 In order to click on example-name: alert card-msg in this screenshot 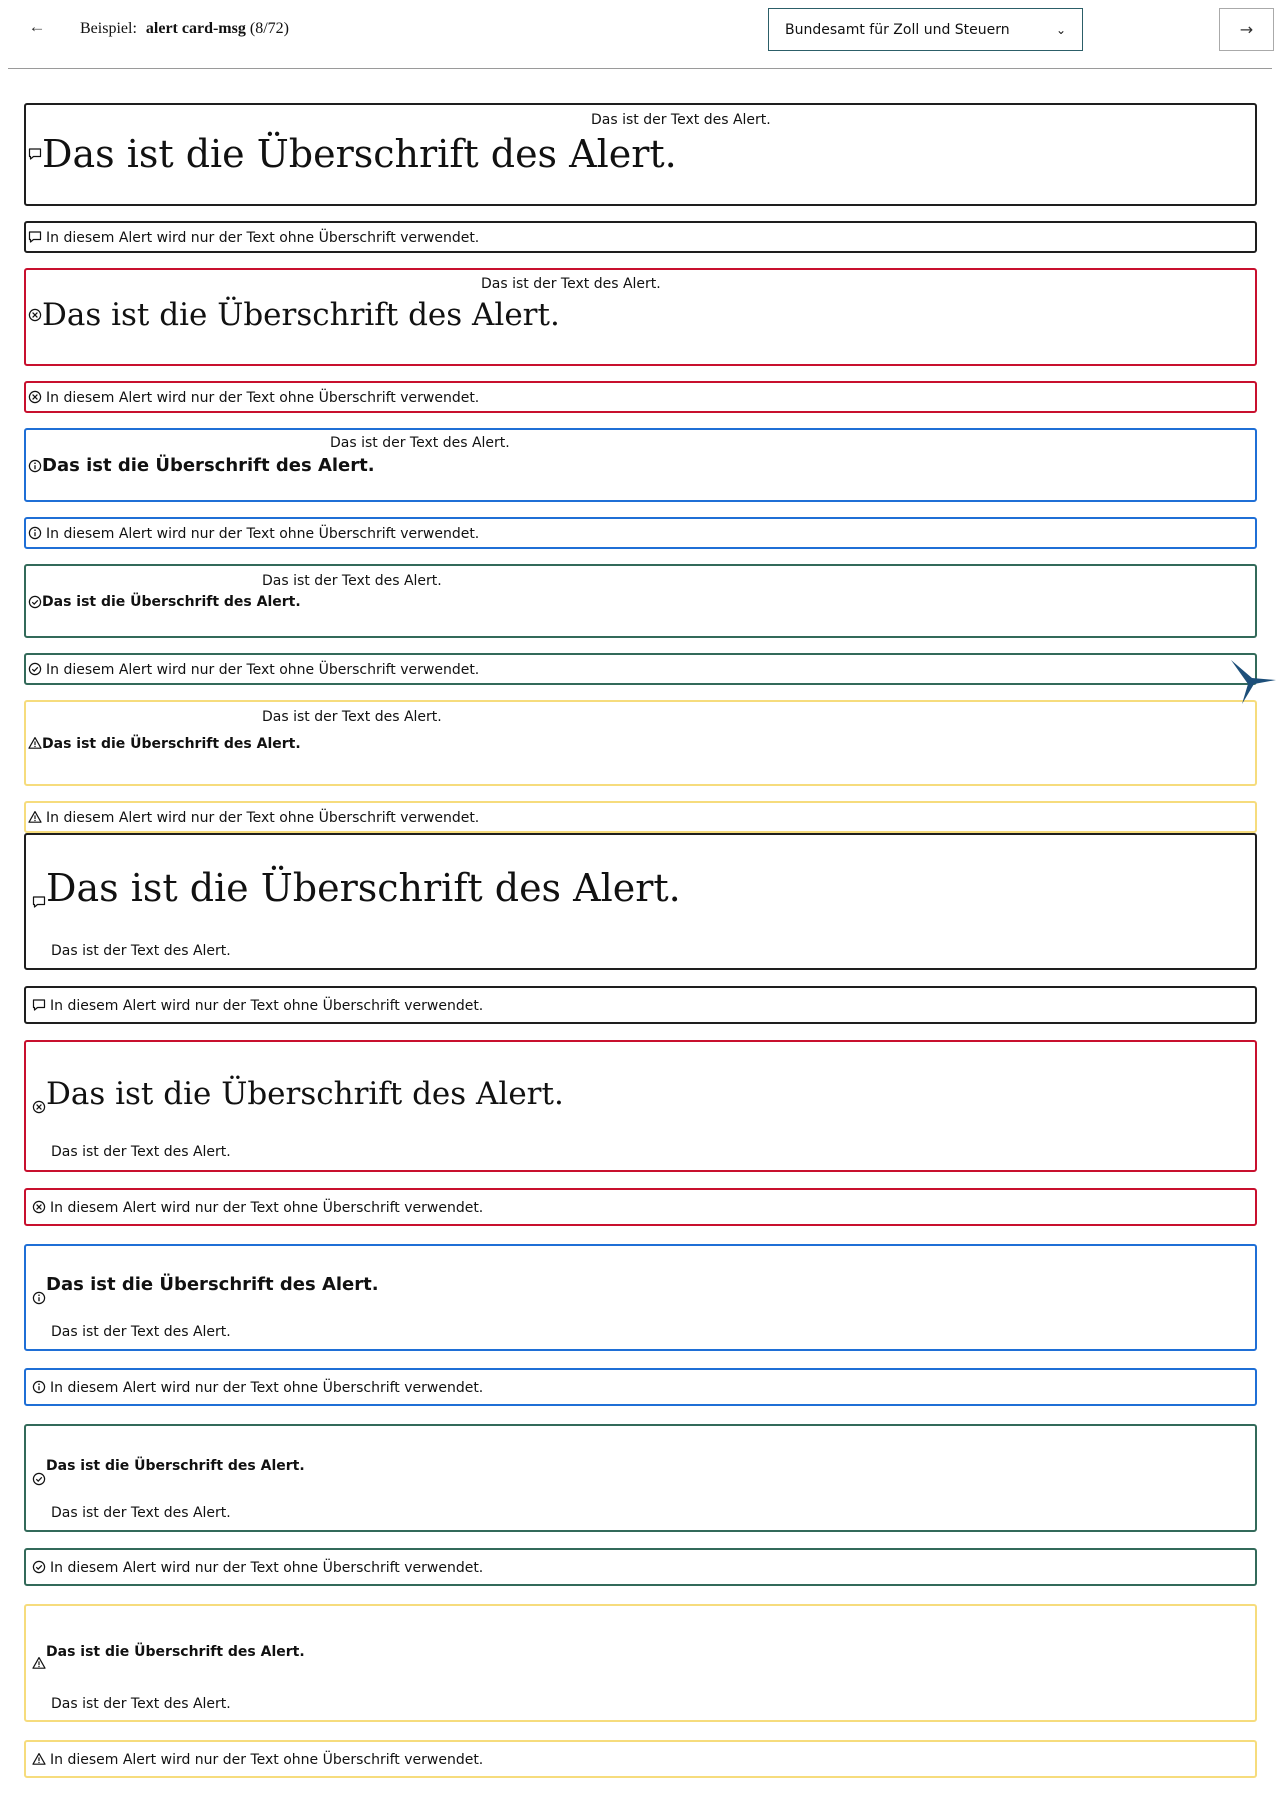, I will do `click(195, 28)`.